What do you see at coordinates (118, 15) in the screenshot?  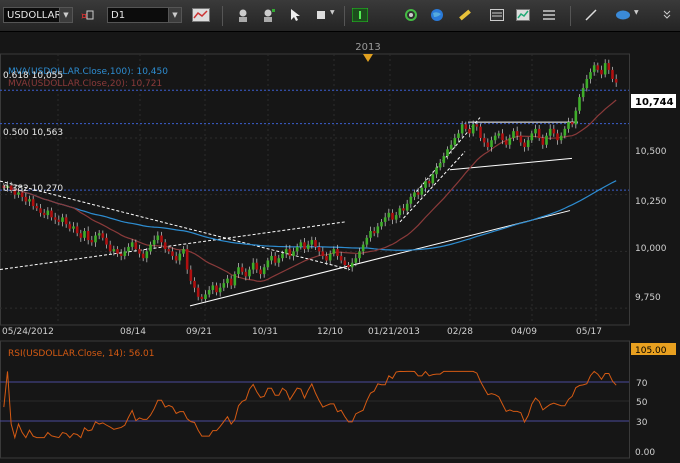 I see `timeframe-value: D1` at bounding box center [118, 15].